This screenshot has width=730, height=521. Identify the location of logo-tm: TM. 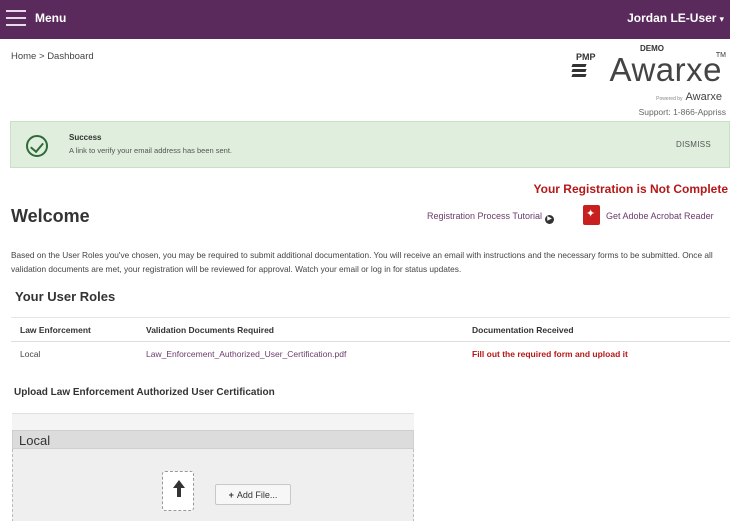
(720, 55).